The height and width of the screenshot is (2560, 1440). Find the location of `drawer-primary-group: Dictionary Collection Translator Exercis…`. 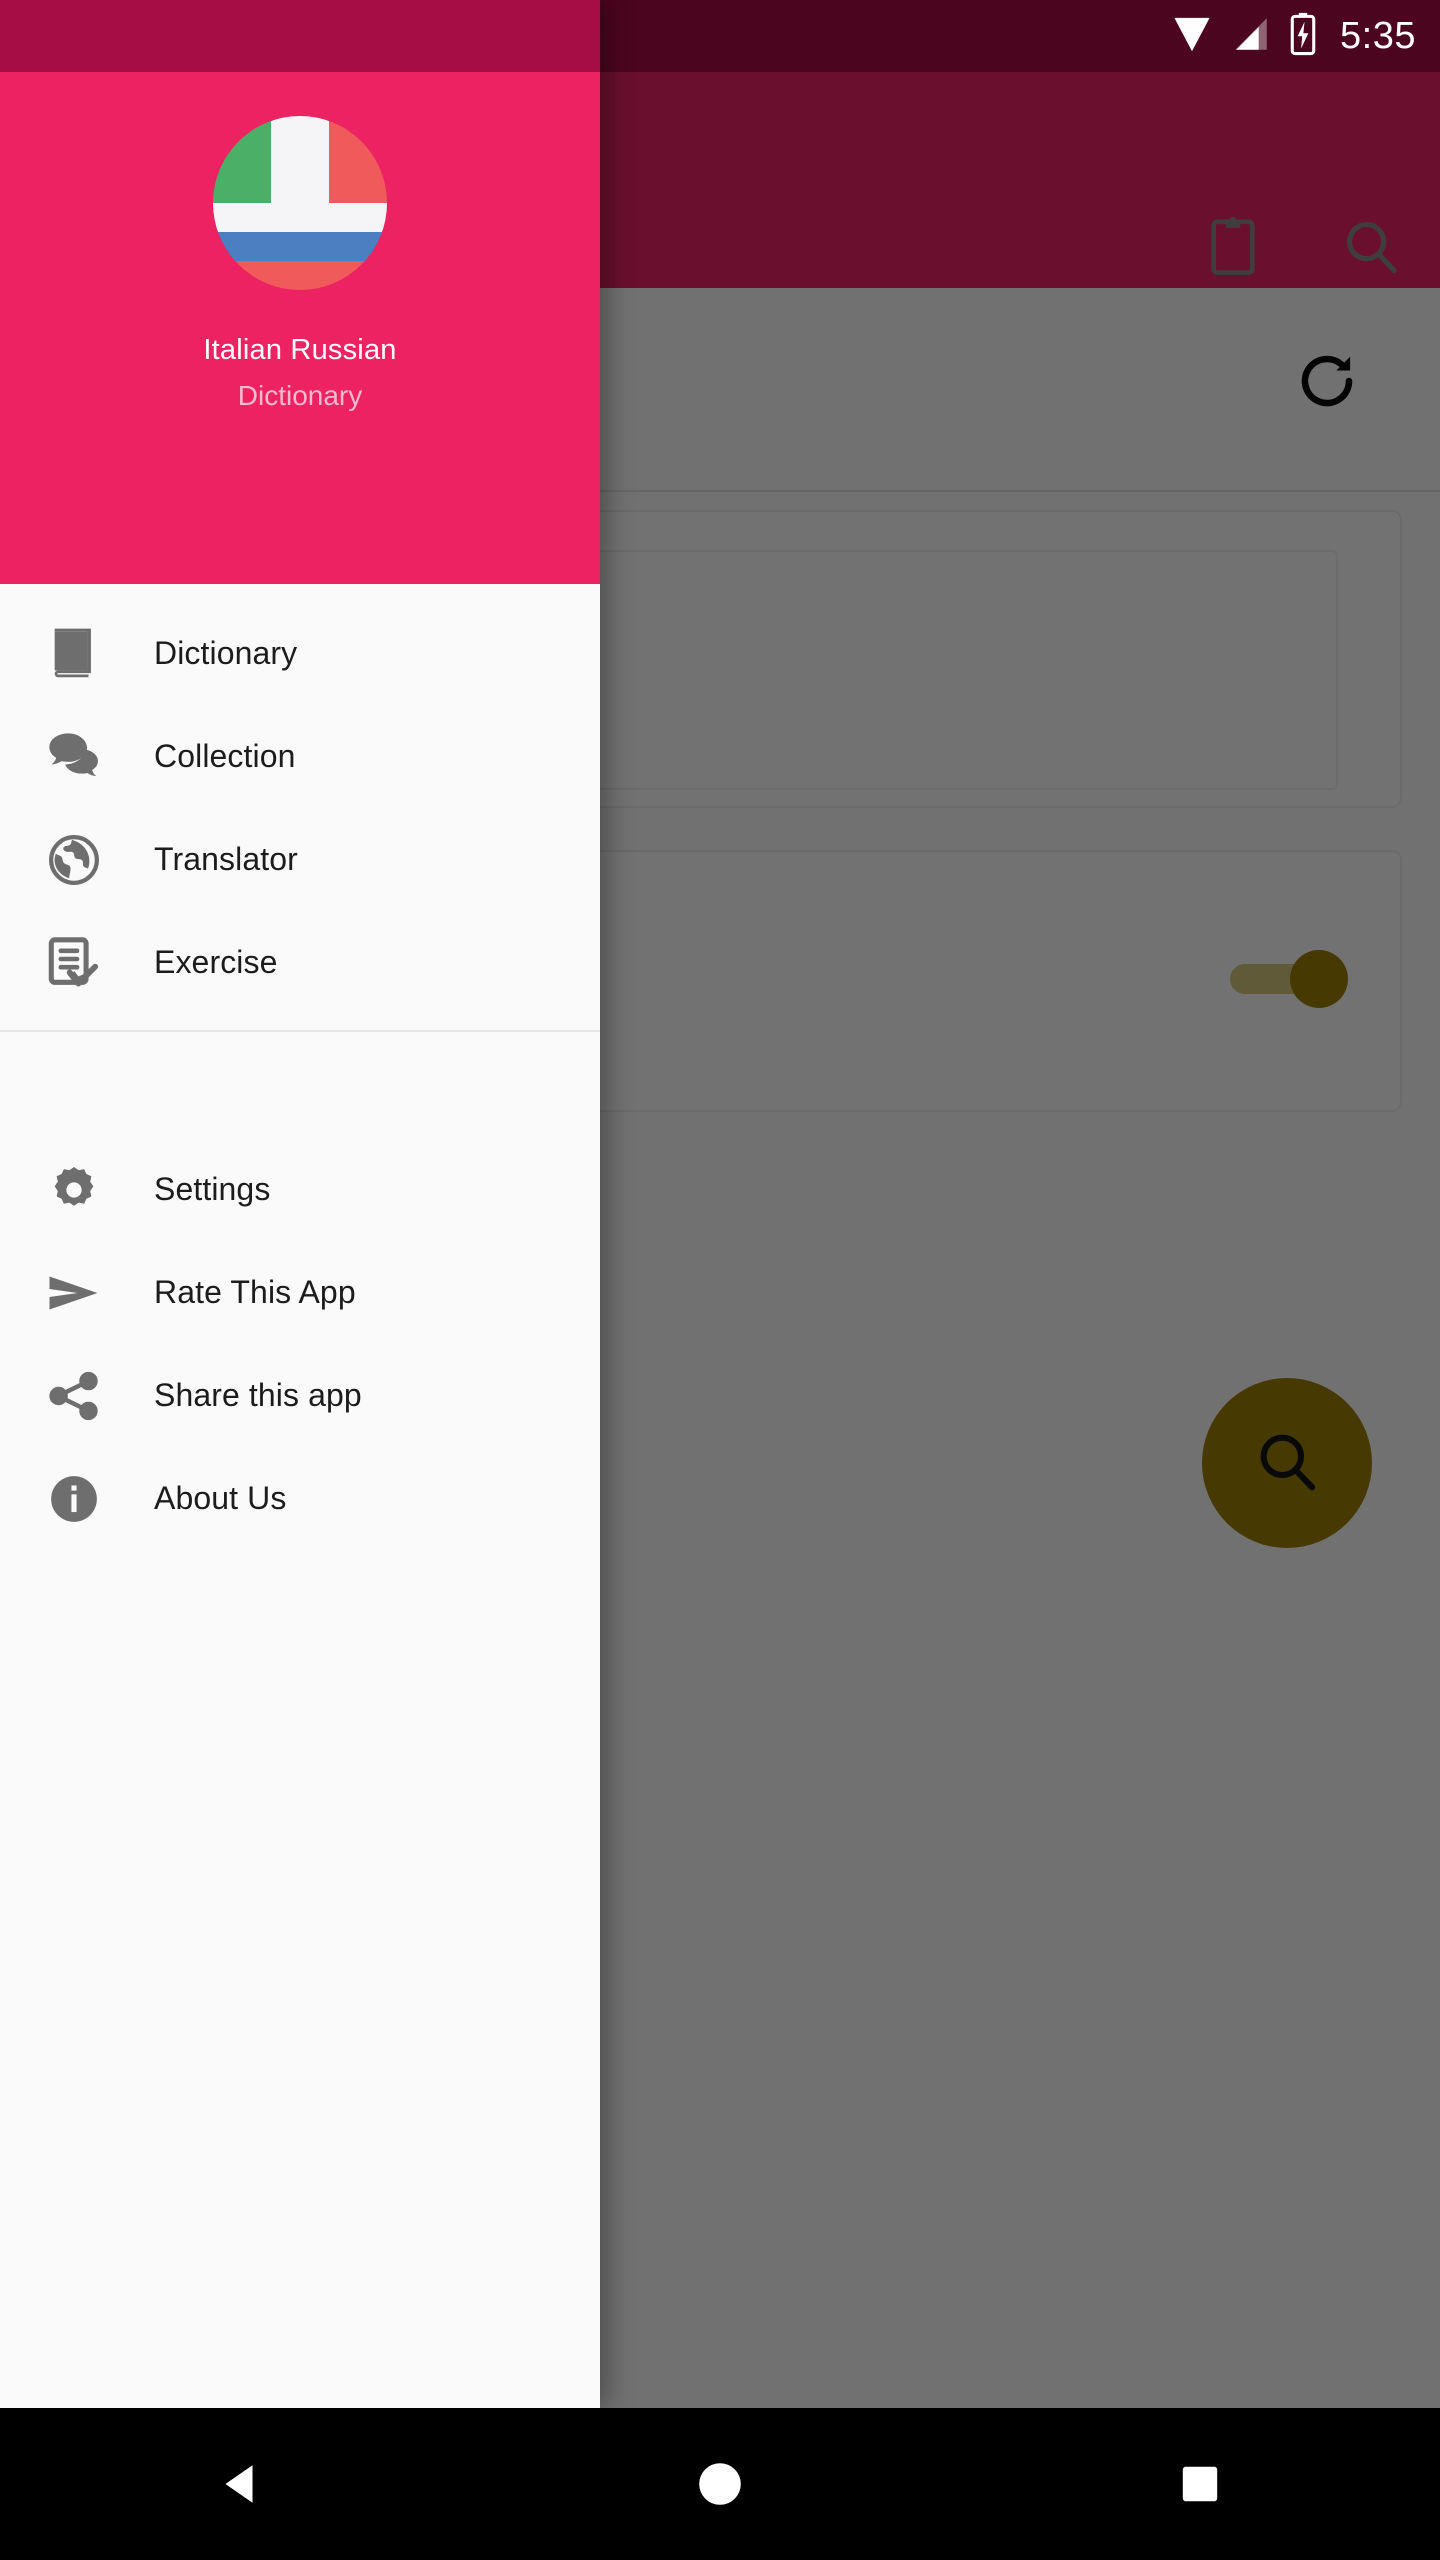

drawer-primary-group: Dictionary Collection Translator Exercis… is located at coordinates (300, 807).